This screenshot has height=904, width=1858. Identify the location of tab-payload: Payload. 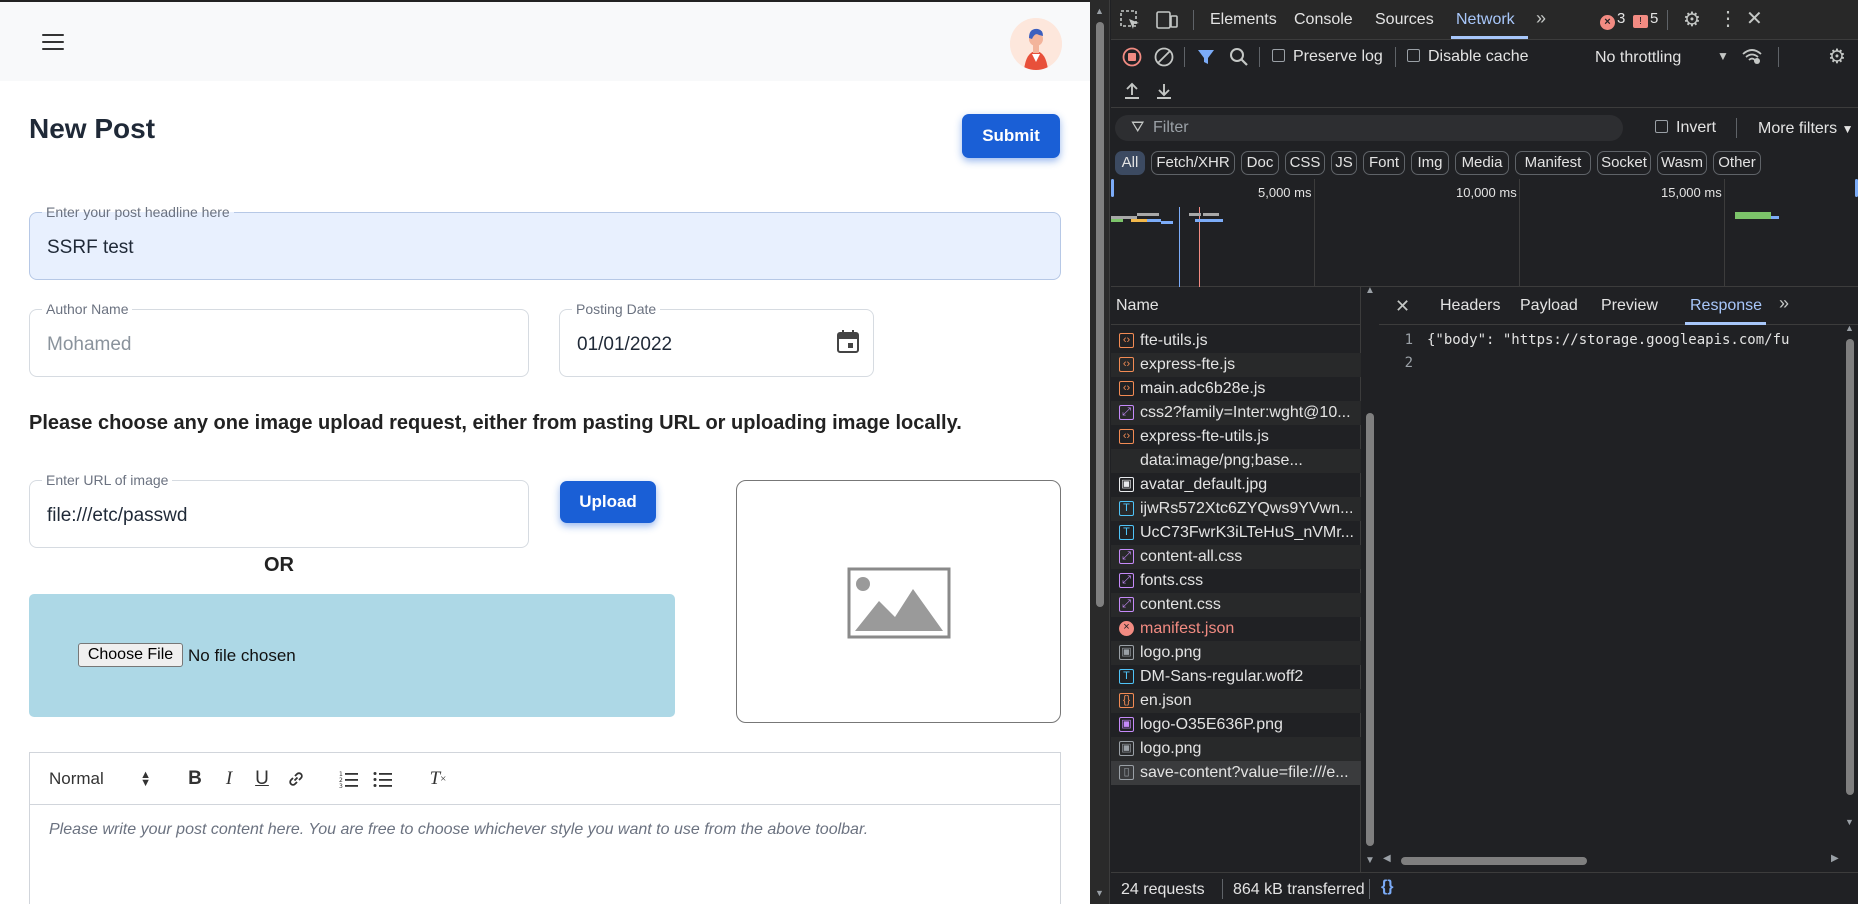
(1549, 306).